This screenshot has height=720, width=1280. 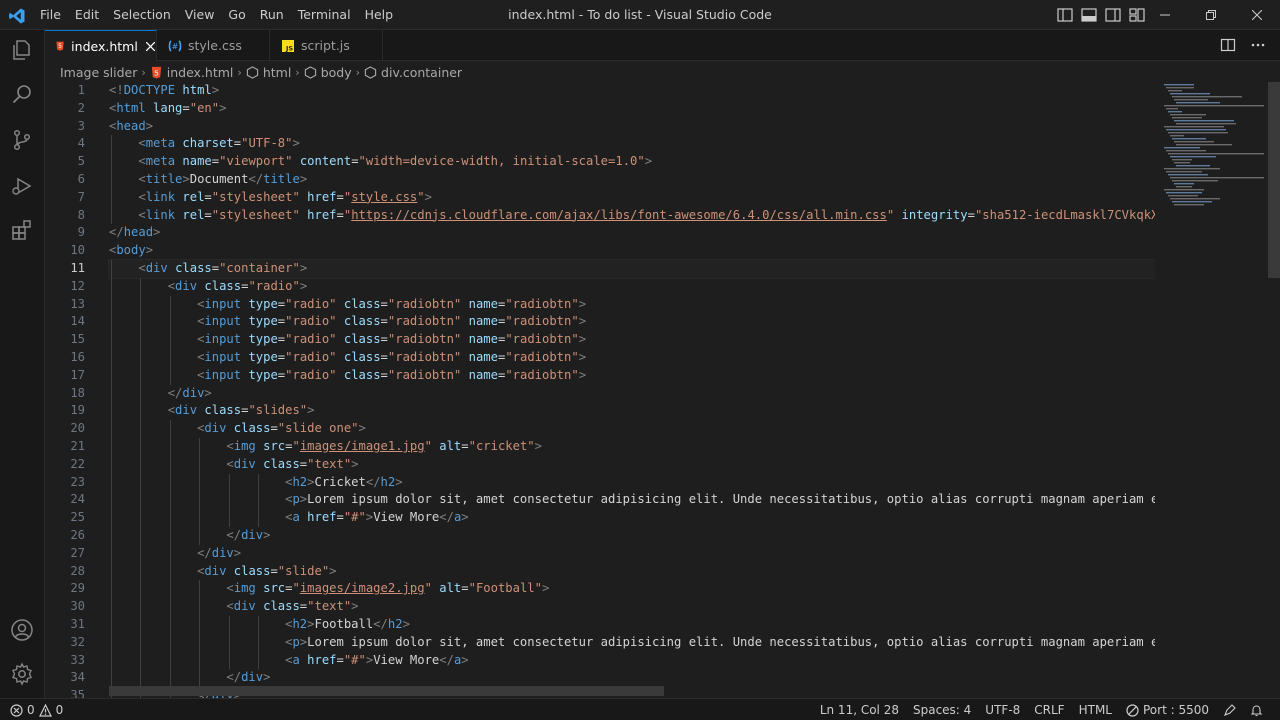 What do you see at coordinates (328, 72) in the screenshot?
I see `breadcrumb-body: body` at bounding box center [328, 72].